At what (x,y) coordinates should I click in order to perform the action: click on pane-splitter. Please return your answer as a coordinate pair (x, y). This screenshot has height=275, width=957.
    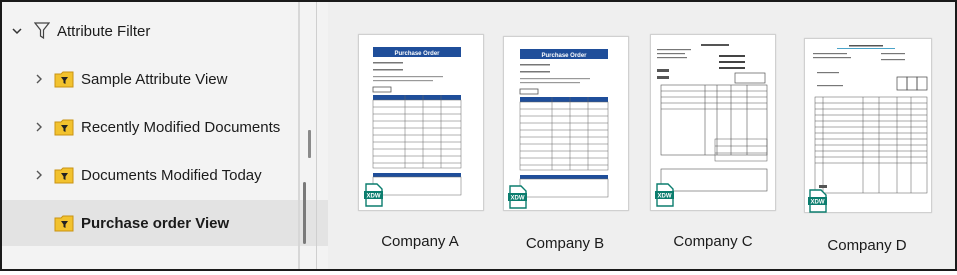
    Looking at the image, I should click on (299, 135).